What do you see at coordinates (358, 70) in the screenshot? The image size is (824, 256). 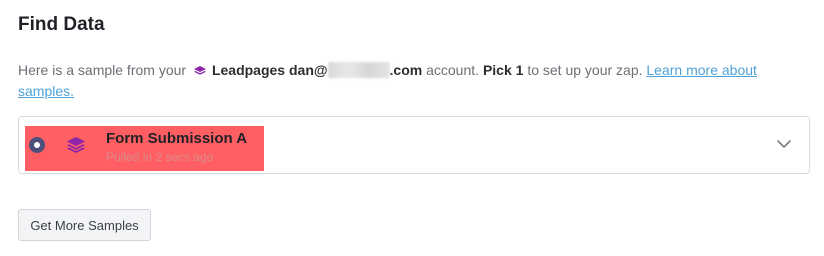 I see `redacted-email-blur` at bounding box center [358, 70].